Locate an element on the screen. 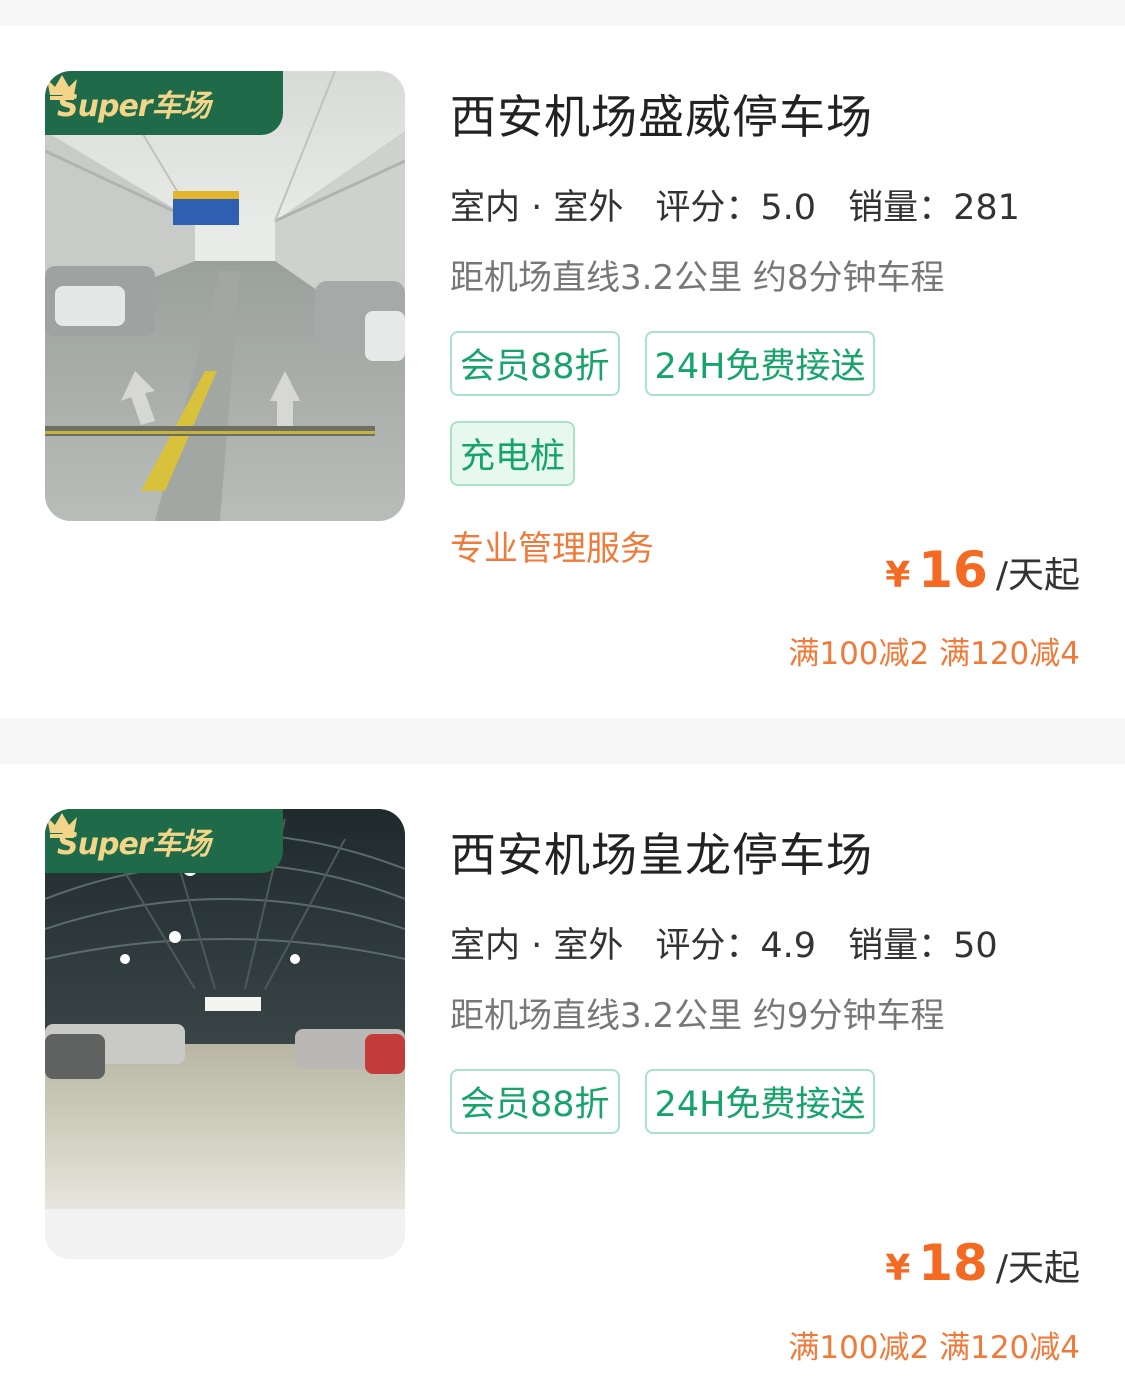 This screenshot has width=1125, height=1393. tag-charging: 充电桩 is located at coordinates (513, 453).